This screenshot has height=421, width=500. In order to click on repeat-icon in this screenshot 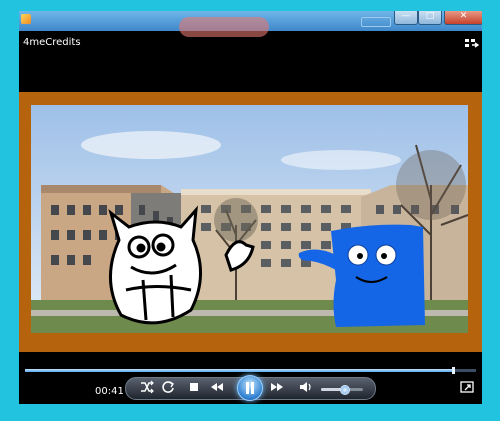, I will do `click(168, 387)`.